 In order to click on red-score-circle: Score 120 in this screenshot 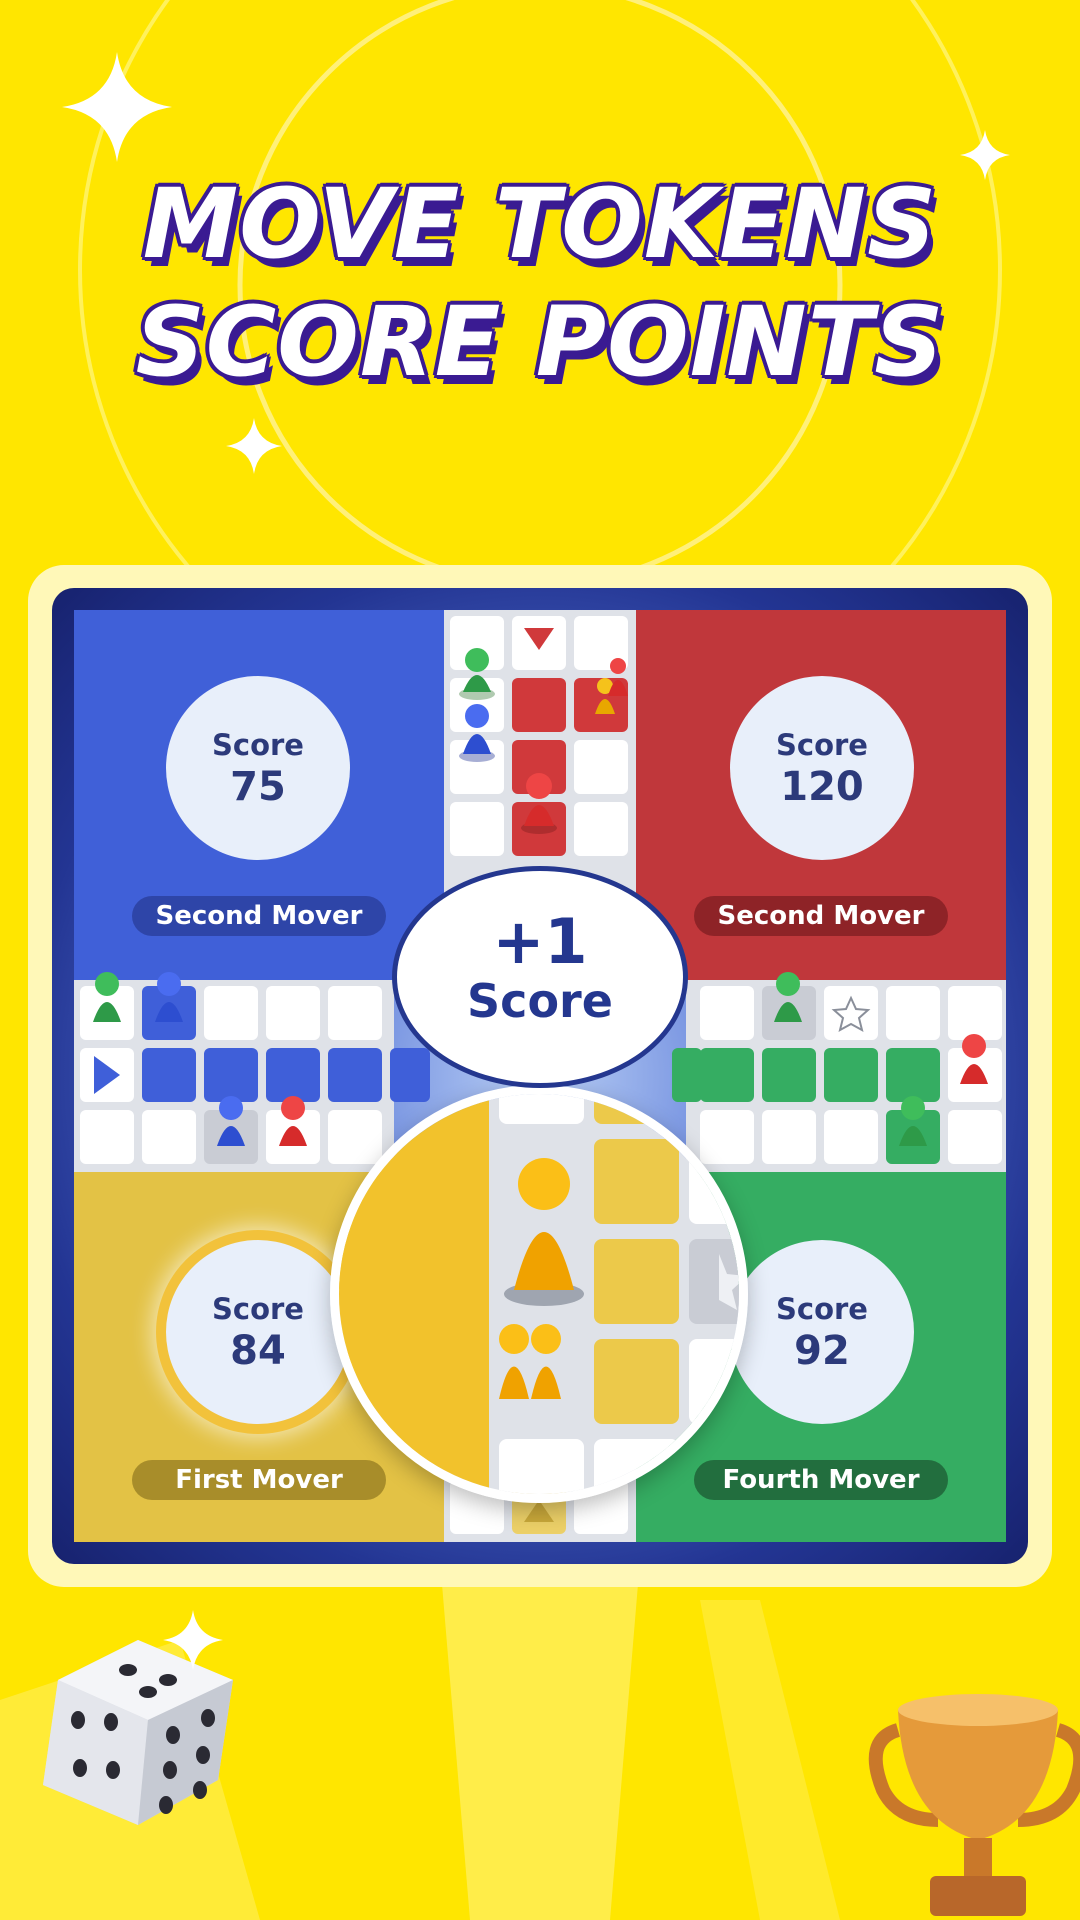, I will do `click(822, 768)`.